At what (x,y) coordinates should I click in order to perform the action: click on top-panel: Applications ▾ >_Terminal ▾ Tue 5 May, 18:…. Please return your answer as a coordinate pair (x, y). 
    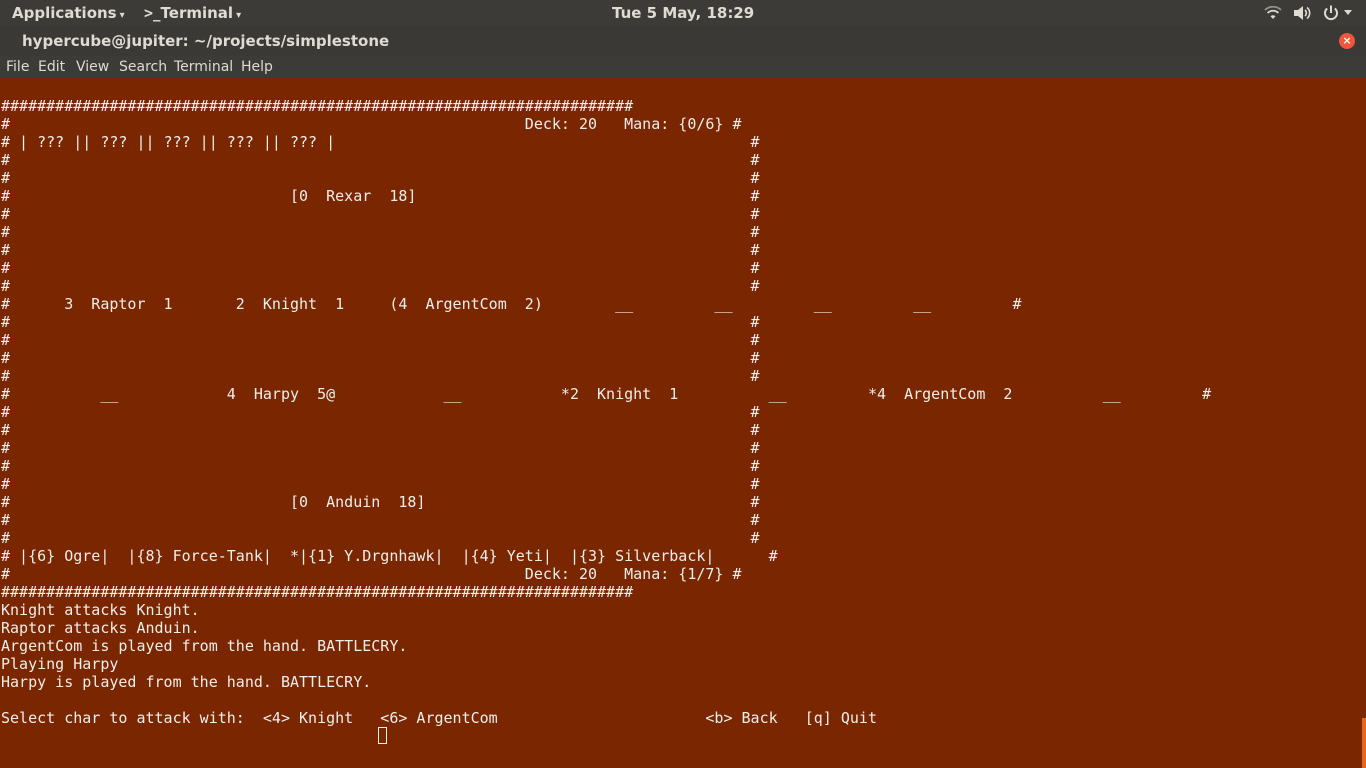
    Looking at the image, I should click on (683, 13).